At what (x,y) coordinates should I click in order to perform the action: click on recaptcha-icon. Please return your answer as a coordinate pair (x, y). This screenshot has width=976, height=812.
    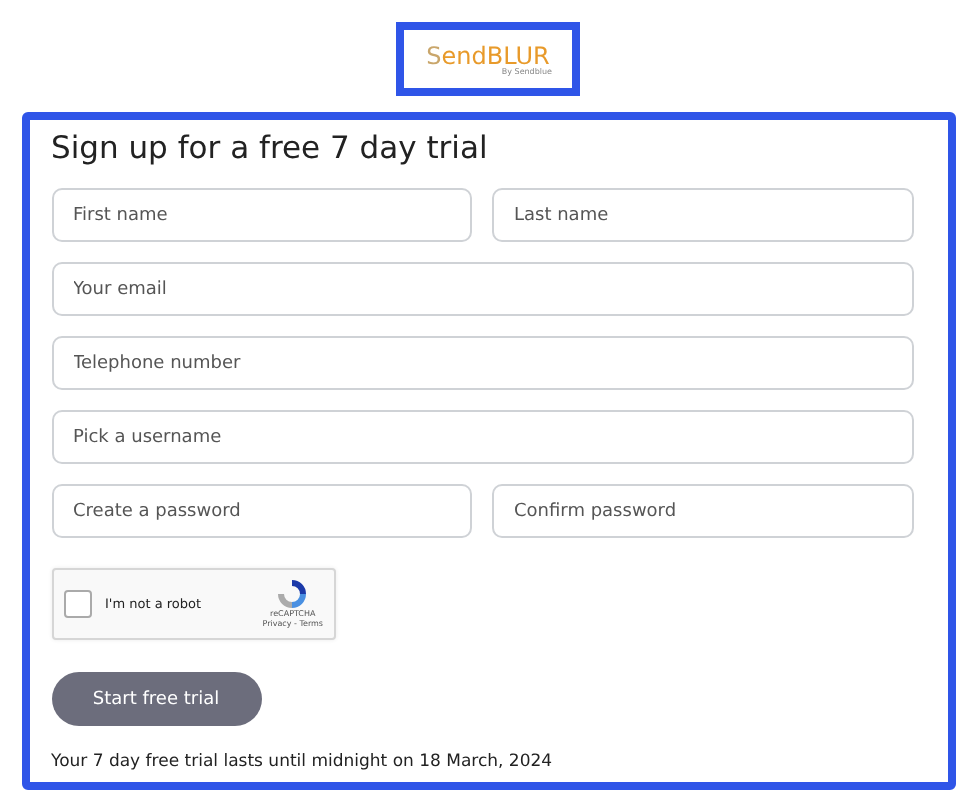
    Looking at the image, I should click on (292, 594).